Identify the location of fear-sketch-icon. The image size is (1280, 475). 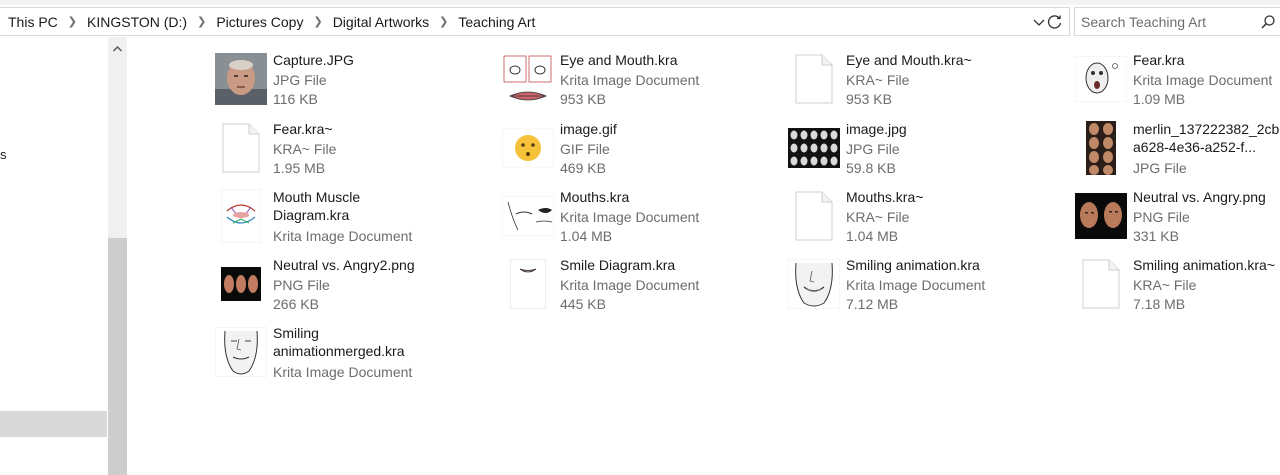
(1101, 79).